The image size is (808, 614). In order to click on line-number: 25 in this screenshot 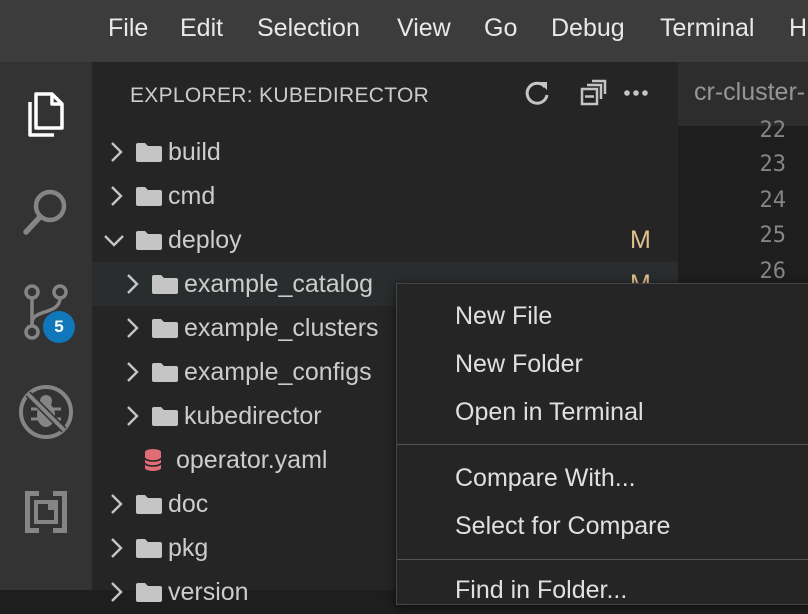, I will do `click(773, 235)`.